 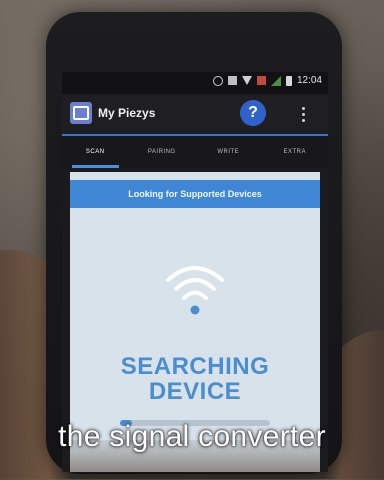 What do you see at coordinates (195, 83) in the screenshot?
I see `status-bar: 12:04` at bounding box center [195, 83].